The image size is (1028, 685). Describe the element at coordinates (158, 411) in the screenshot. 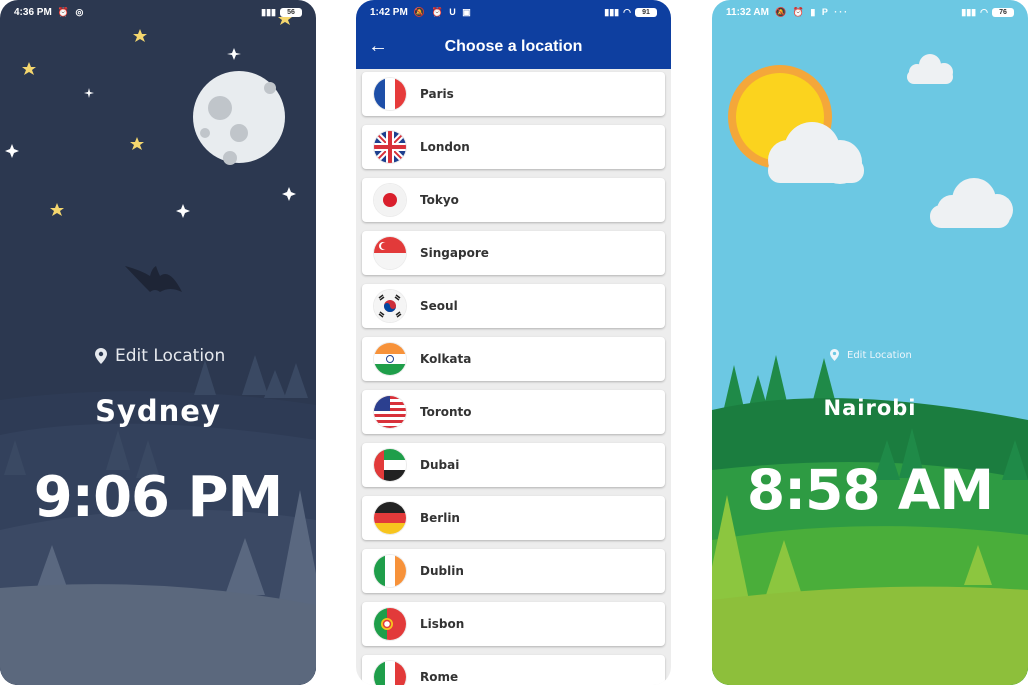

I see `city-name: Sydney` at that location.